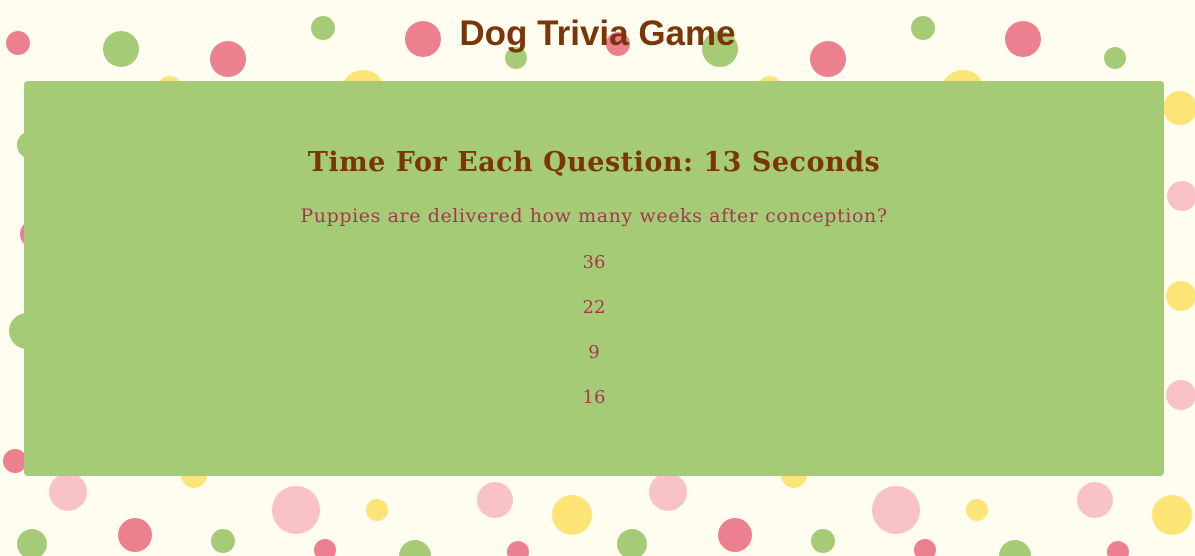 The image size is (1195, 556). I want to click on page-title: Dog Trivia Game, so click(597, 33).